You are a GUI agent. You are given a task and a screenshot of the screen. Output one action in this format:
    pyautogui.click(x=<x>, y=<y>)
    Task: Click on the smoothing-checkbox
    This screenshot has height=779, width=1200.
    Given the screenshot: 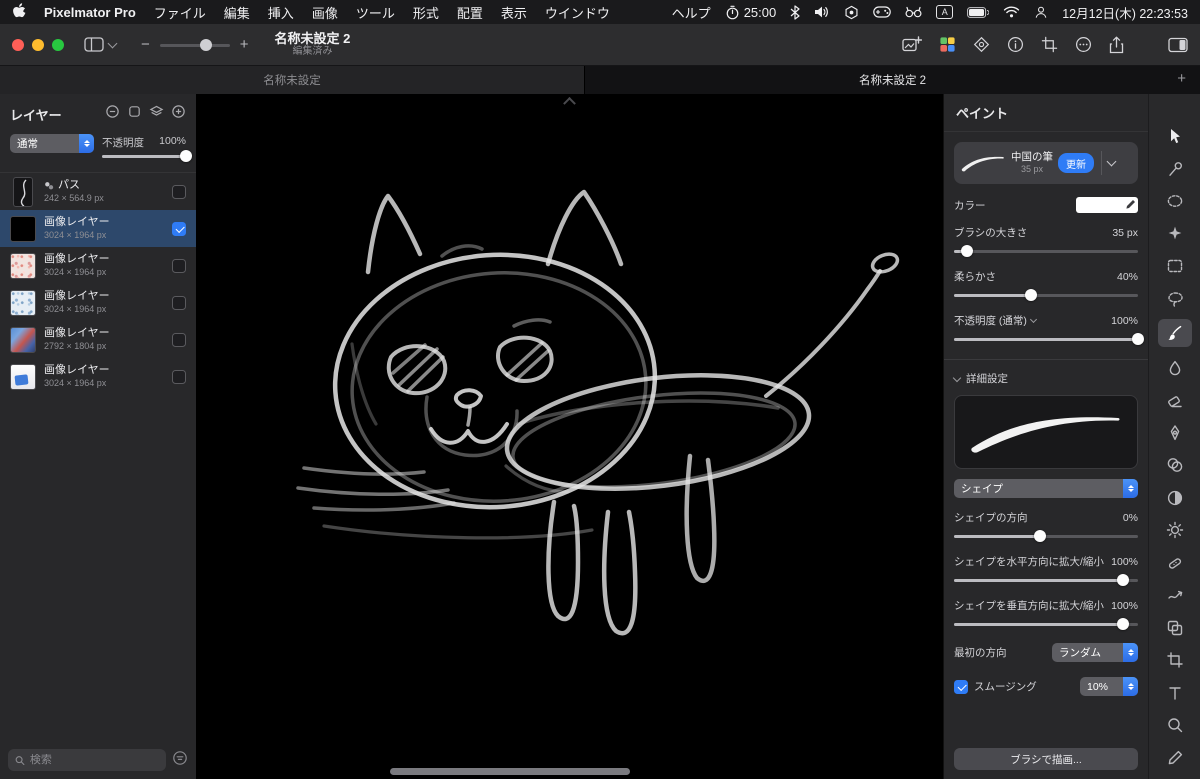 What is the action you would take?
    pyautogui.click(x=961, y=686)
    